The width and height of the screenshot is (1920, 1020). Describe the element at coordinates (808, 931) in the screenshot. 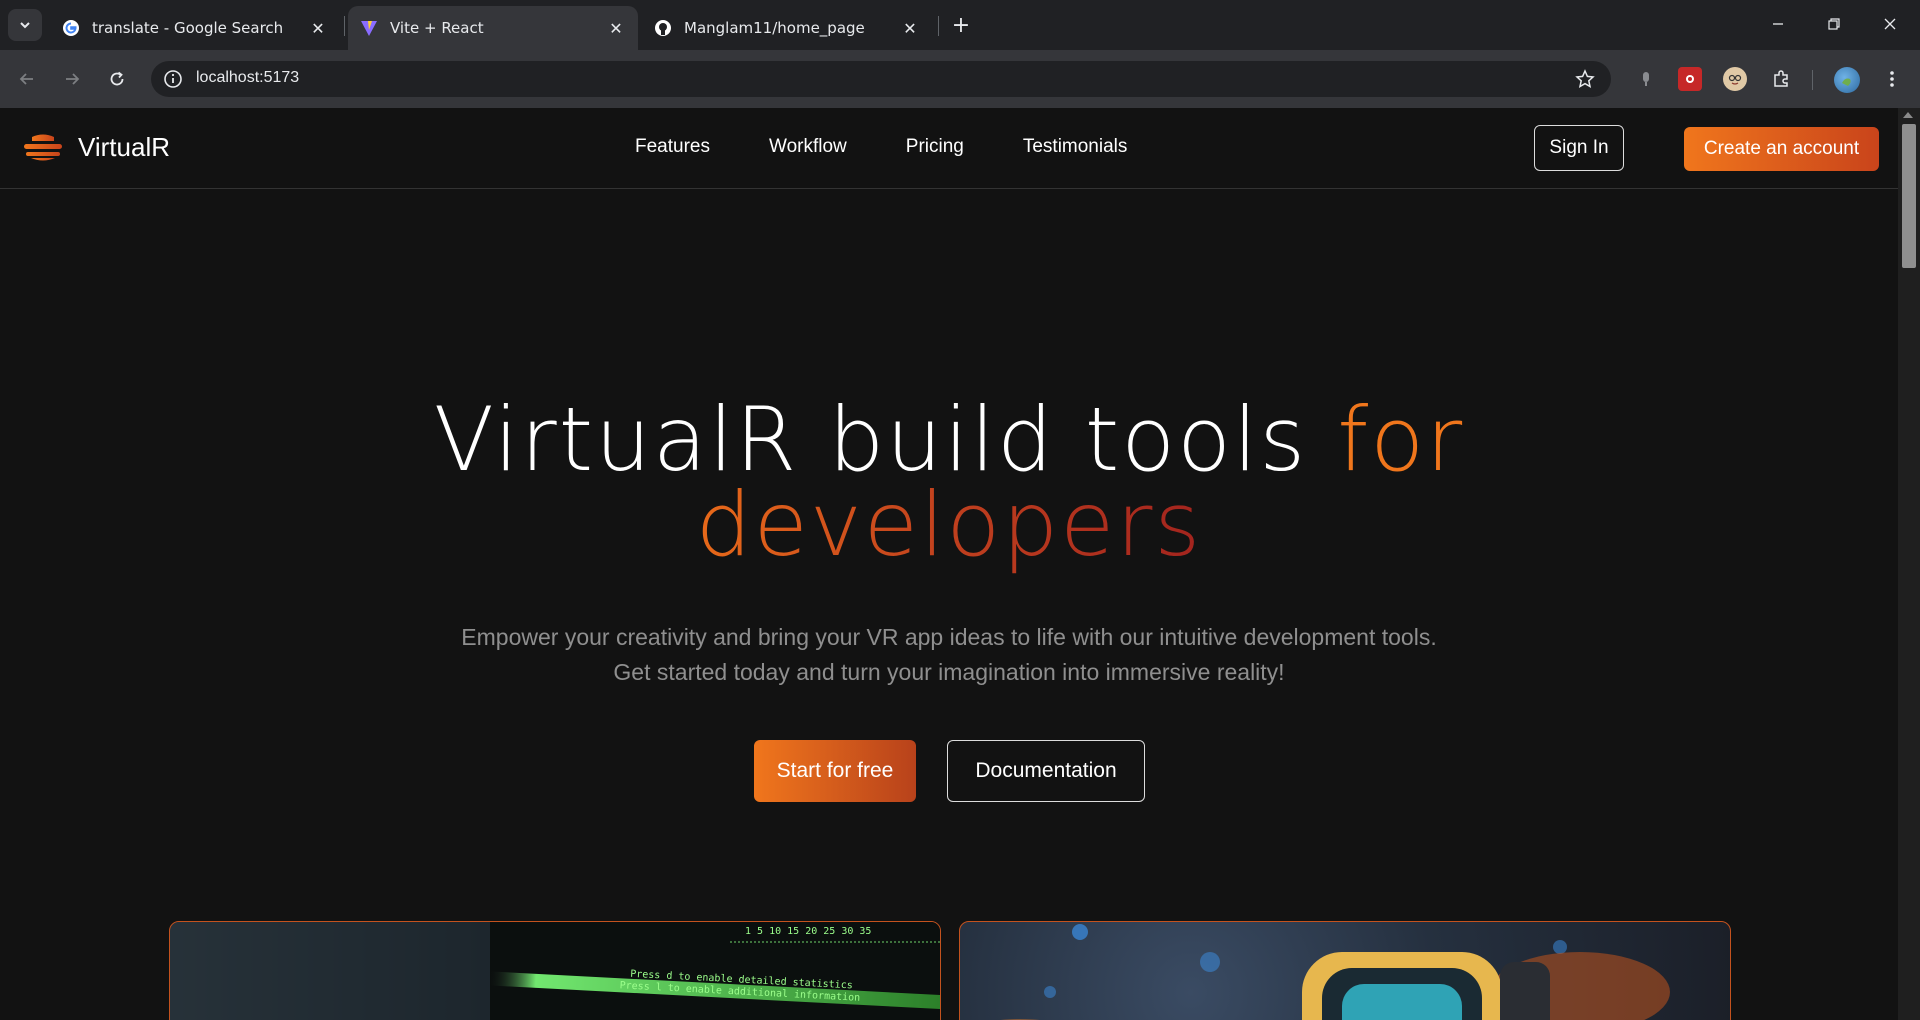

I see `terminal-column-numbers: 1 5 10 15 20 25 30 35` at that location.